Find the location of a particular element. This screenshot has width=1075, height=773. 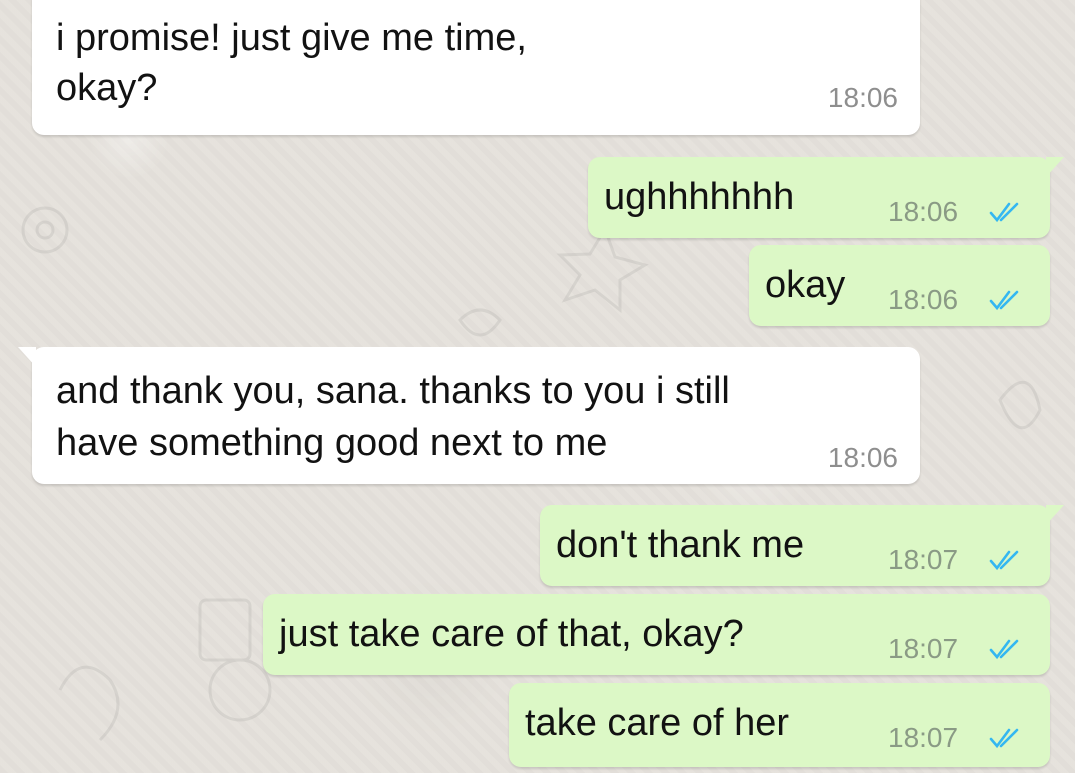

message-outgoing: just take care of that, okay? 18:07 is located at coordinates (656, 634).